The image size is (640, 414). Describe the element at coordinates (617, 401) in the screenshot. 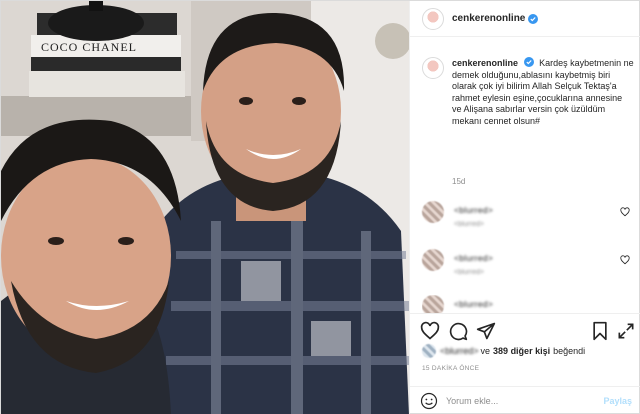

I see `post-comment-button: Paylaş` at that location.